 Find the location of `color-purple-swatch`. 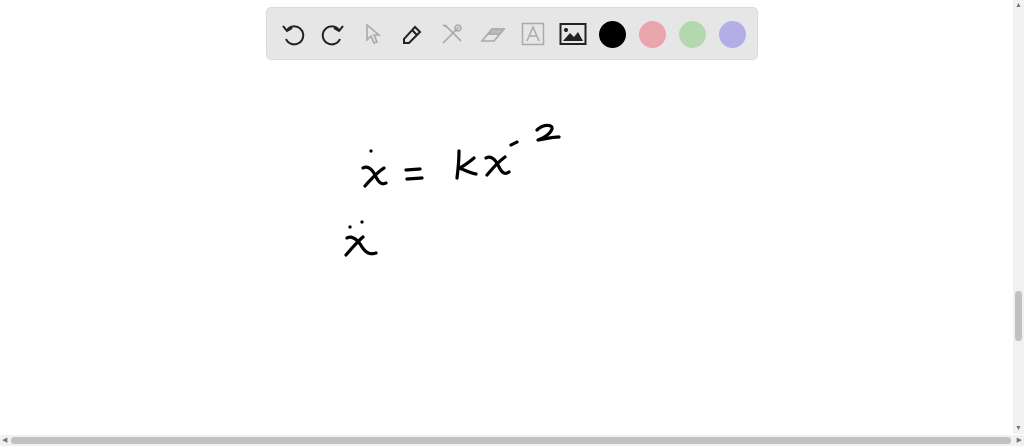

color-purple-swatch is located at coordinates (732, 34).